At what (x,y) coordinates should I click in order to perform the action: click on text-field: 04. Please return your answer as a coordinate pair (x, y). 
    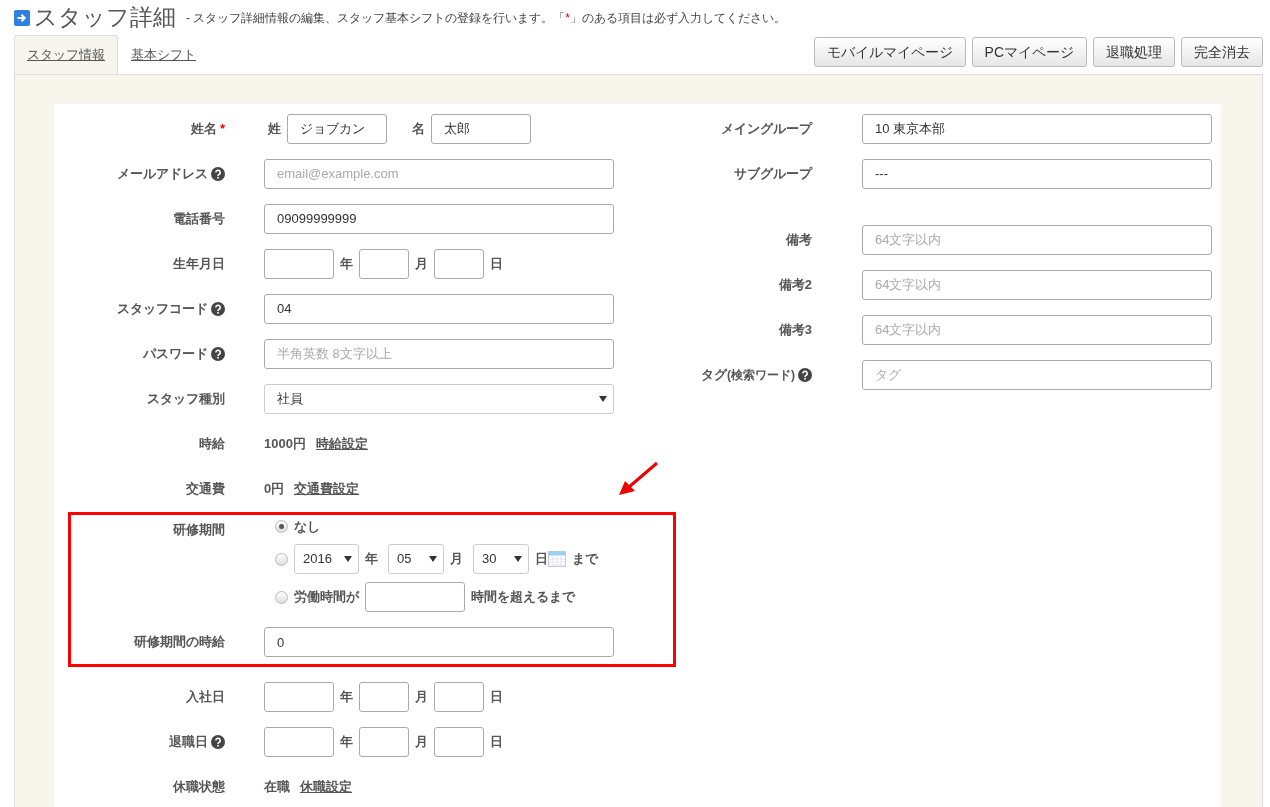
    Looking at the image, I should click on (439, 308).